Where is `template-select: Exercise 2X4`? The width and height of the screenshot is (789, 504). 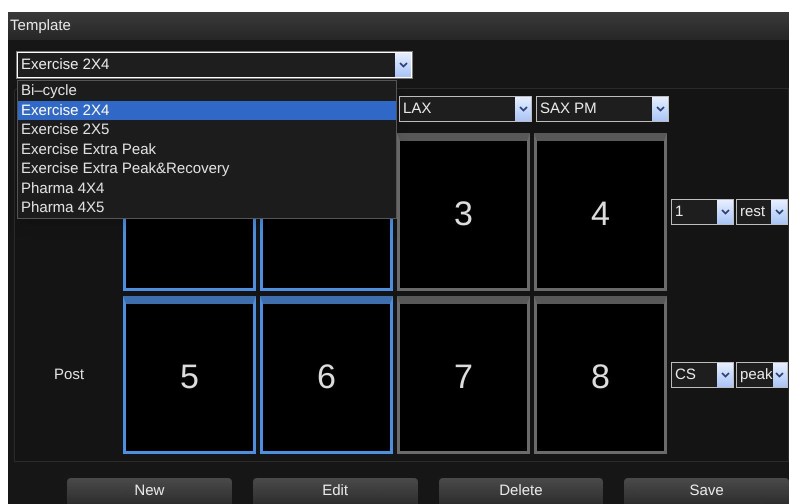
template-select: Exercise 2X4 is located at coordinates (214, 65).